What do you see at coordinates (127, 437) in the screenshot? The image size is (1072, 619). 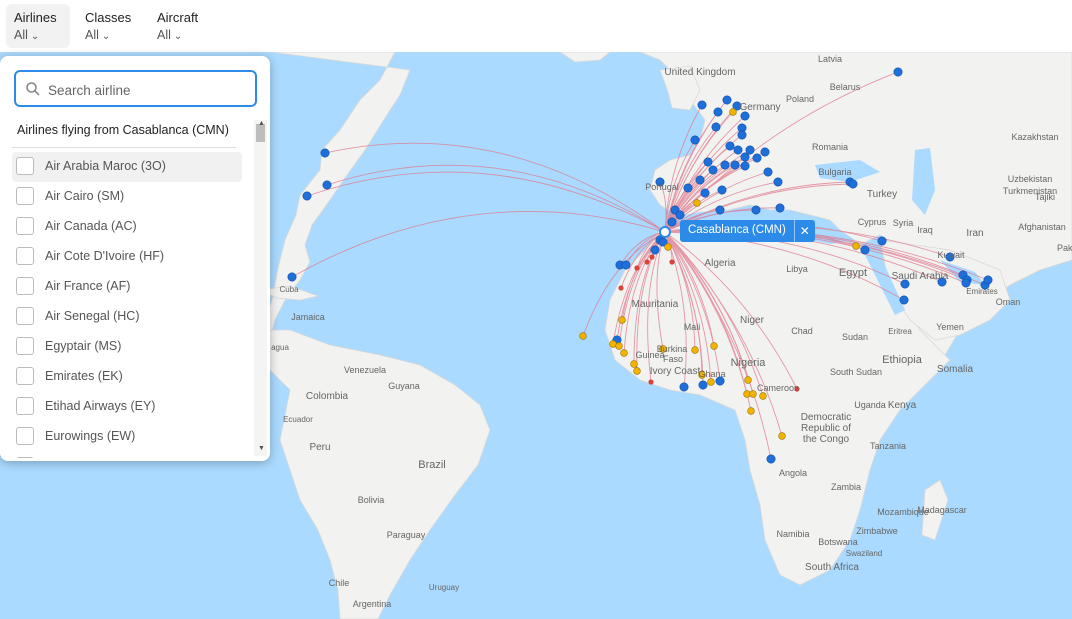 I see `airline-list-item: Eurowings (EW)` at bounding box center [127, 437].